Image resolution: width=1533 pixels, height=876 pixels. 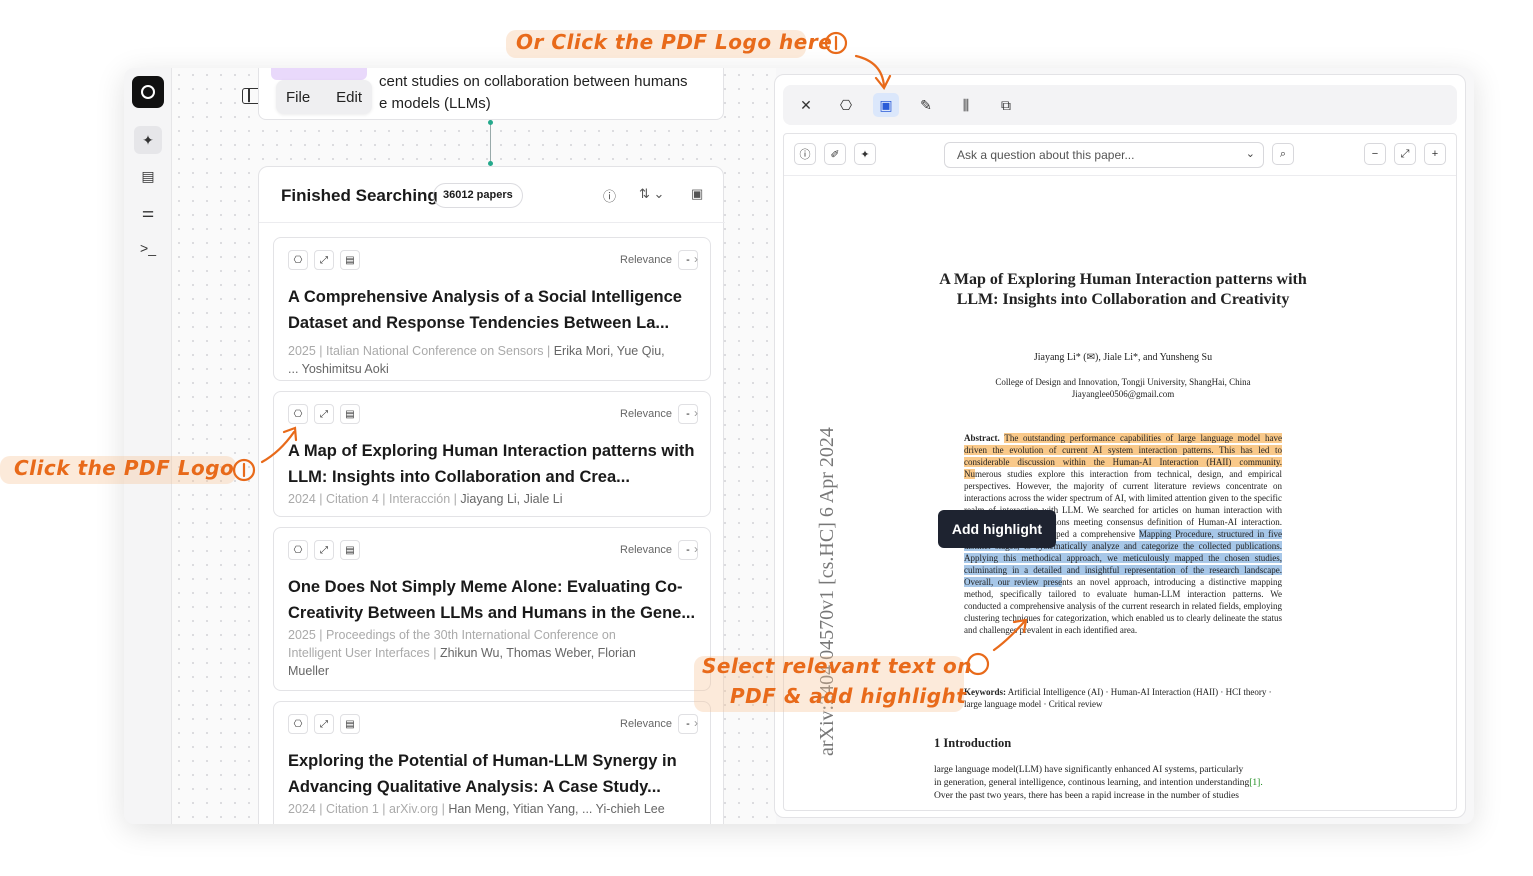 What do you see at coordinates (1250, 153) in the screenshot?
I see `chevron-down-icon: ⌄` at bounding box center [1250, 153].